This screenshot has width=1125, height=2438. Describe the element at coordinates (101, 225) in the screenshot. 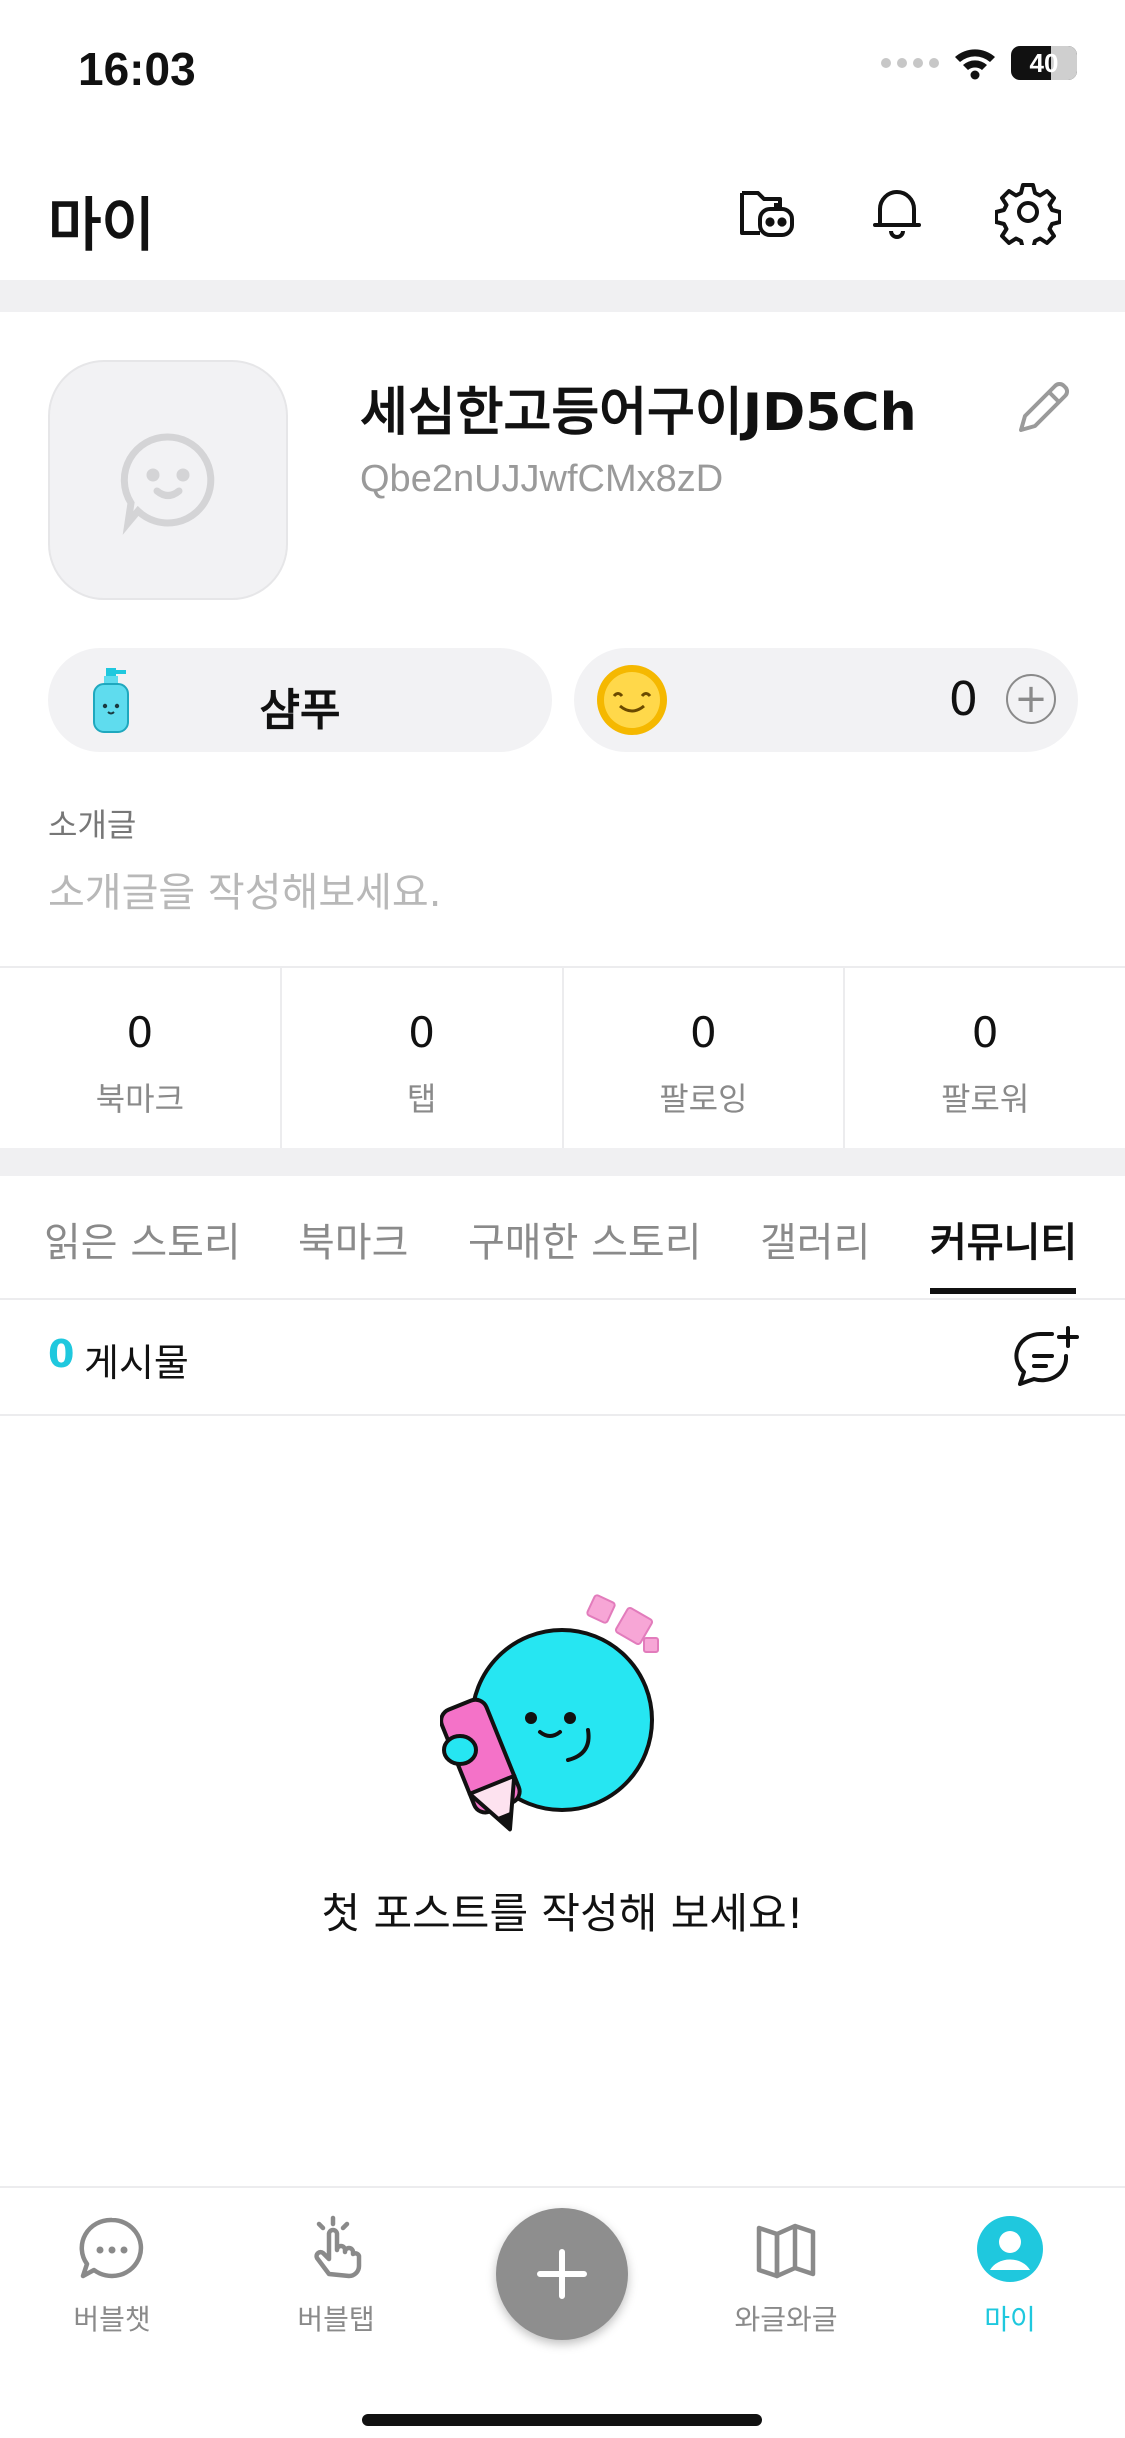

I see `page-title: 마이` at that location.